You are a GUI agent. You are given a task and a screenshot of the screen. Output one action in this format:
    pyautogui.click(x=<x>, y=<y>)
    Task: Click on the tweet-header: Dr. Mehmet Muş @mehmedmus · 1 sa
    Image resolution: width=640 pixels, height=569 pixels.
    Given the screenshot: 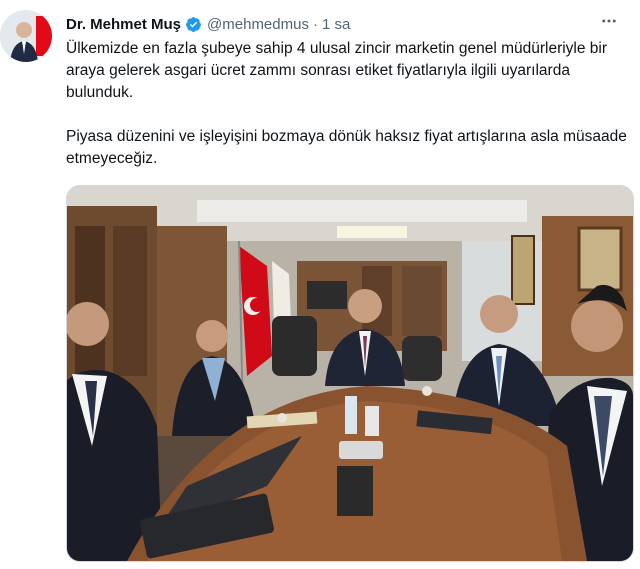 What is the action you would take?
    pyautogui.click(x=343, y=24)
    